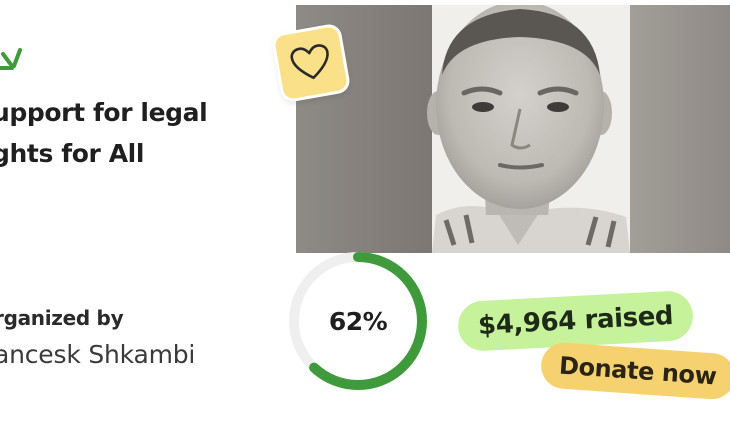 This screenshot has width=730, height=440. What do you see at coordinates (358, 321) in the screenshot?
I see `progress-percent: 62%` at bounding box center [358, 321].